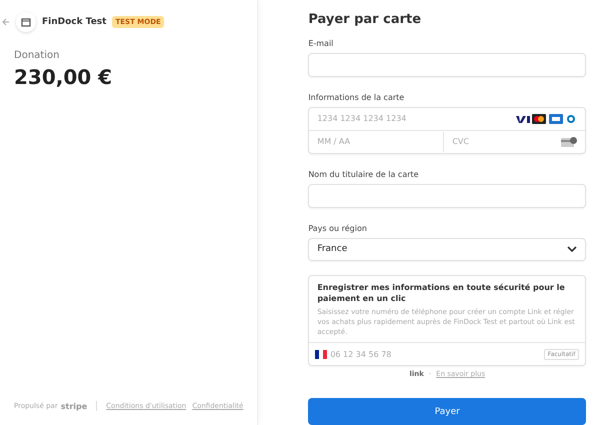  Describe the element at coordinates (447, 411) in the screenshot. I see `pay-button: Payer` at that location.